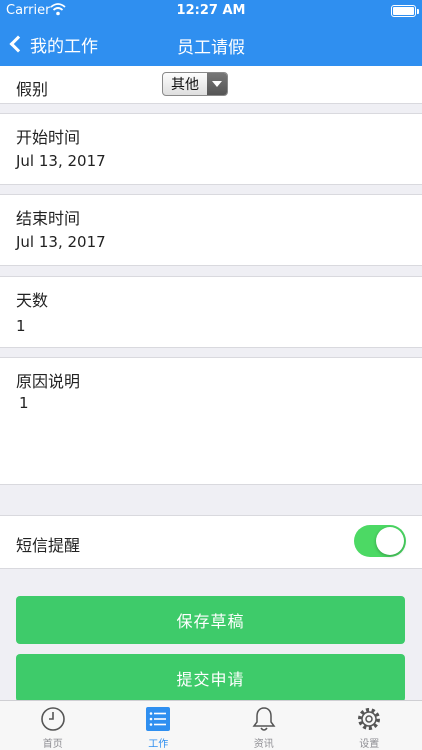  I want to click on list-icon, so click(158, 719).